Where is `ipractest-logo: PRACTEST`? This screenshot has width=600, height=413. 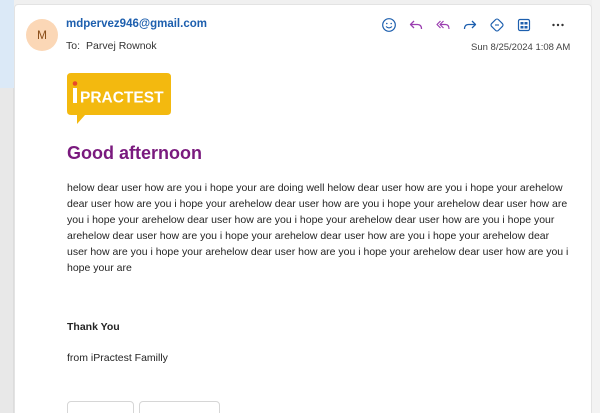
ipractest-logo: PRACTEST is located at coordinates (119, 98).